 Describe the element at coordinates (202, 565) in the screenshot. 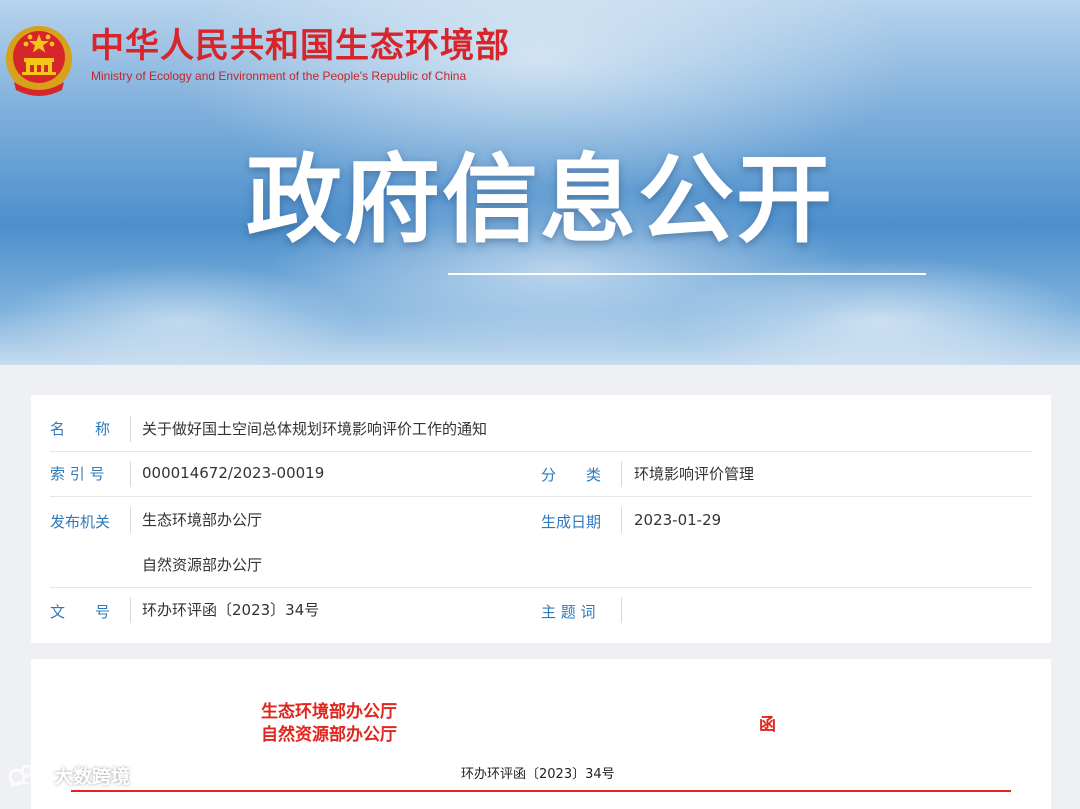

I see `issuer-value-2: 自然资源部办公厅` at that location.